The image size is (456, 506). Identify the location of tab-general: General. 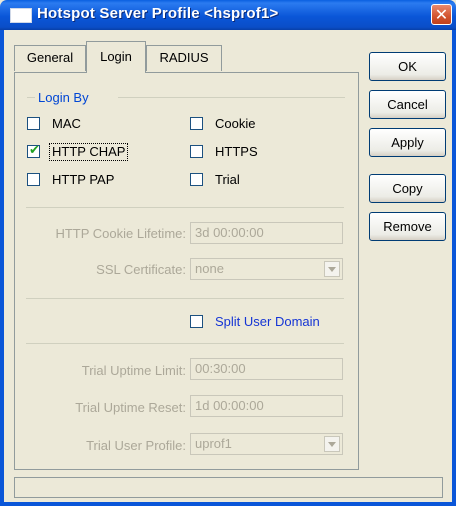
(50, 58).